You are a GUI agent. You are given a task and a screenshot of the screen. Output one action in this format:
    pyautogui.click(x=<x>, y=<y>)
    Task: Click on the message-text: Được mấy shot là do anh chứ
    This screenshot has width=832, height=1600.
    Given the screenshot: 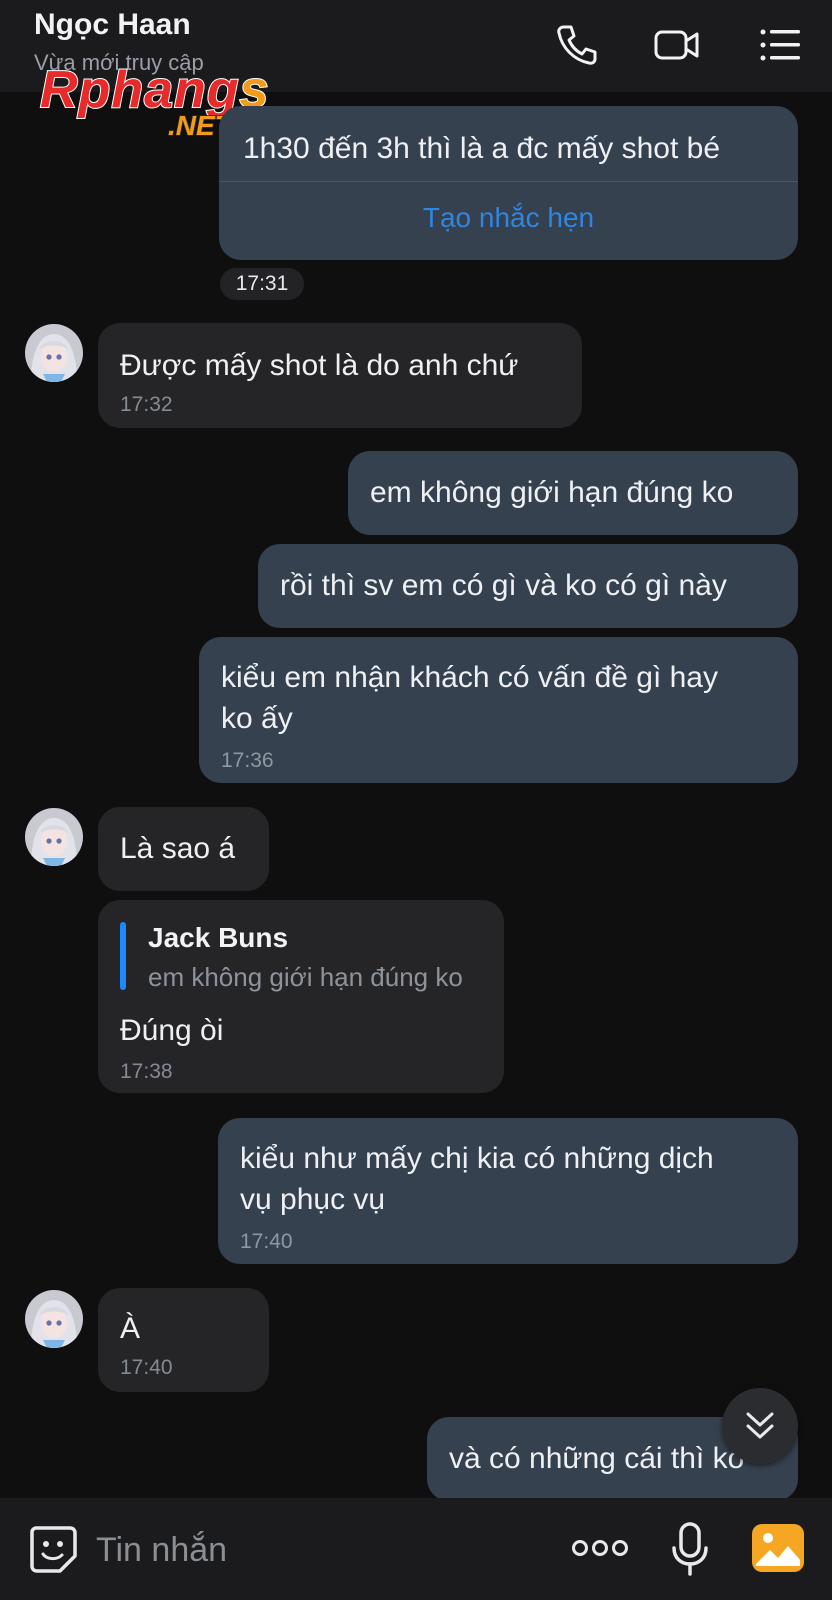 What is the action you would take?
    pyautogui.click(x=319, y=365)
    